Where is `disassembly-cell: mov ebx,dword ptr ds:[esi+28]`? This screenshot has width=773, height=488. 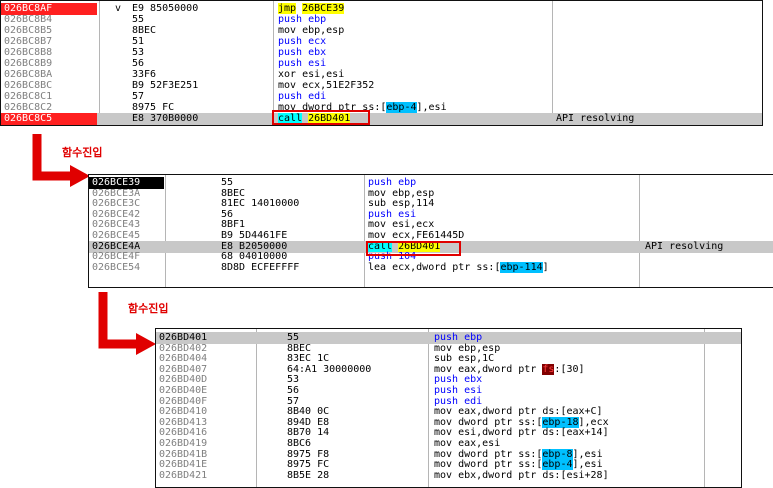 disassembly-cell: mov ebx,dword ptr ds:[esi+28] is located at coordinates (521, 476).